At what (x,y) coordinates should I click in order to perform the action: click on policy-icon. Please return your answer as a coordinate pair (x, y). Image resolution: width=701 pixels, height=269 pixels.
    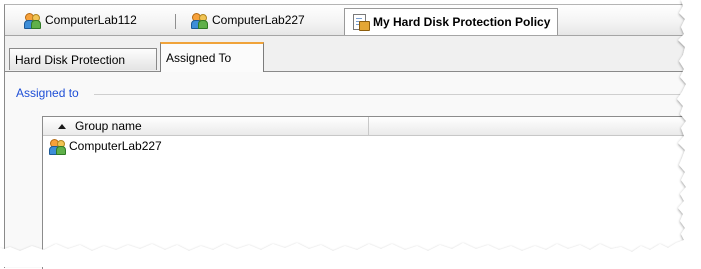
    Looking at the image, I should click on (361, 22).